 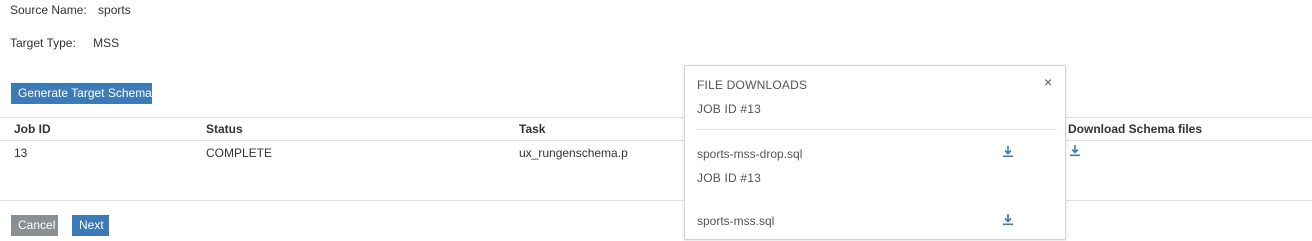 I want to click on cancel-button: Cancel, so click(x=34, y=225).